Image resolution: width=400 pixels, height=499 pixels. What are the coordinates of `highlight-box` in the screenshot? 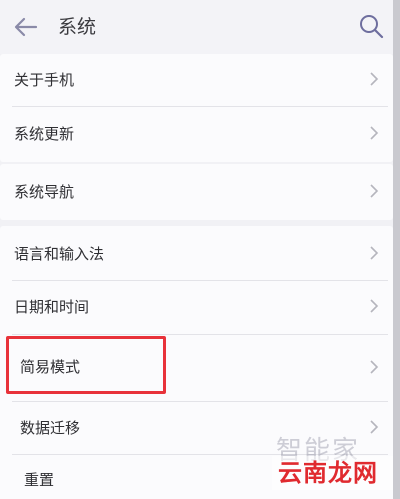 It's located at (86, 365).